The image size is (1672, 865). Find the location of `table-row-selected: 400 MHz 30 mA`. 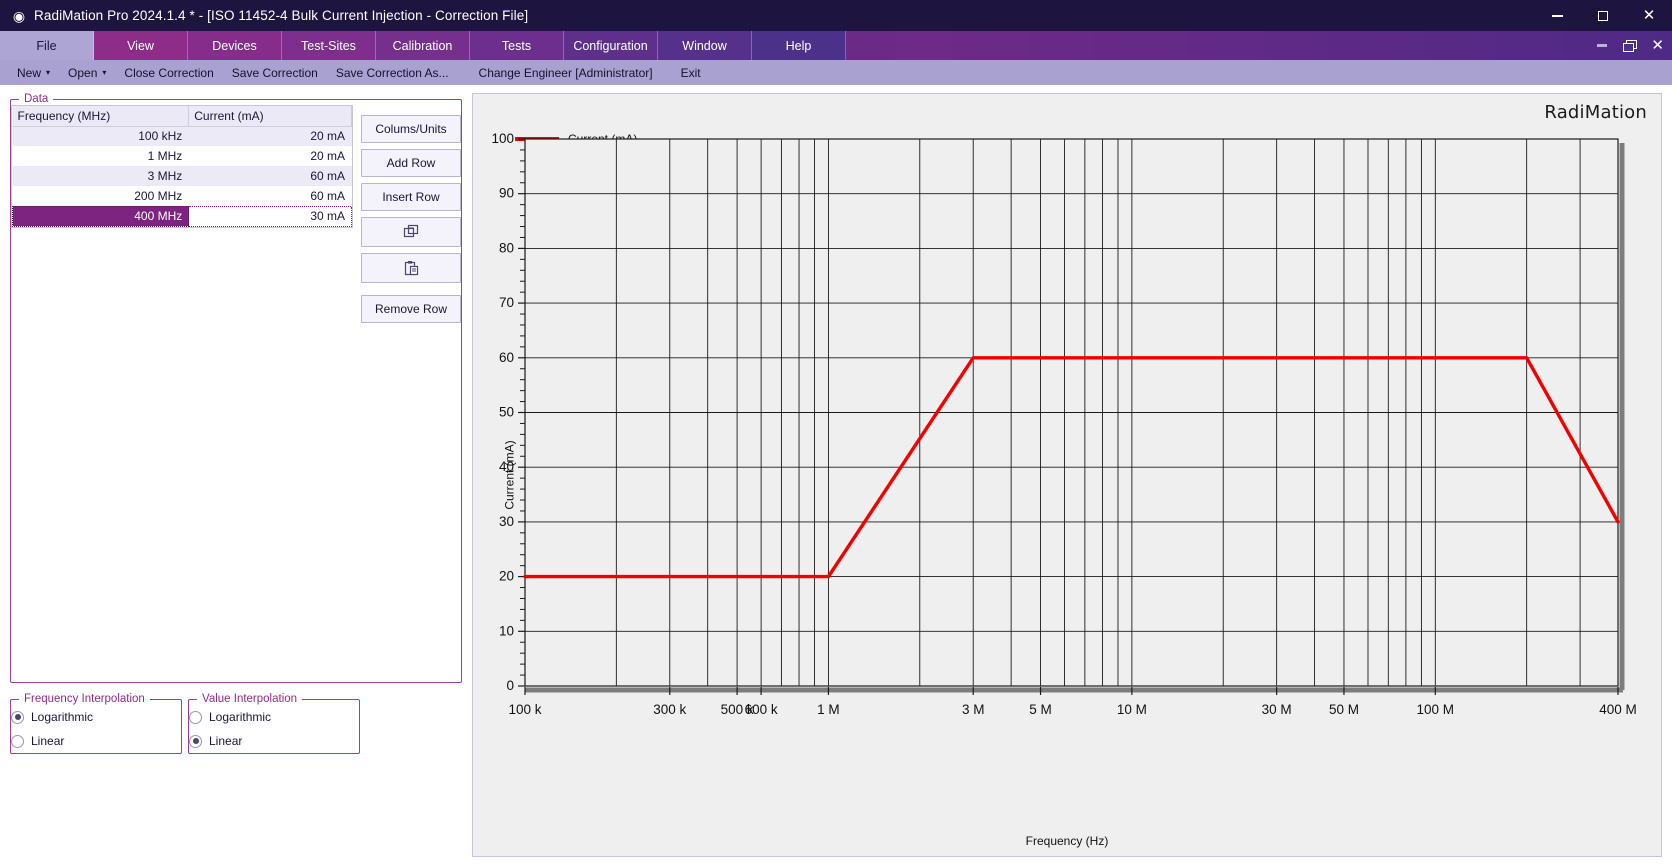

table-row-selected: 400 MHz 30 mA is located at coordinates (182, 216).